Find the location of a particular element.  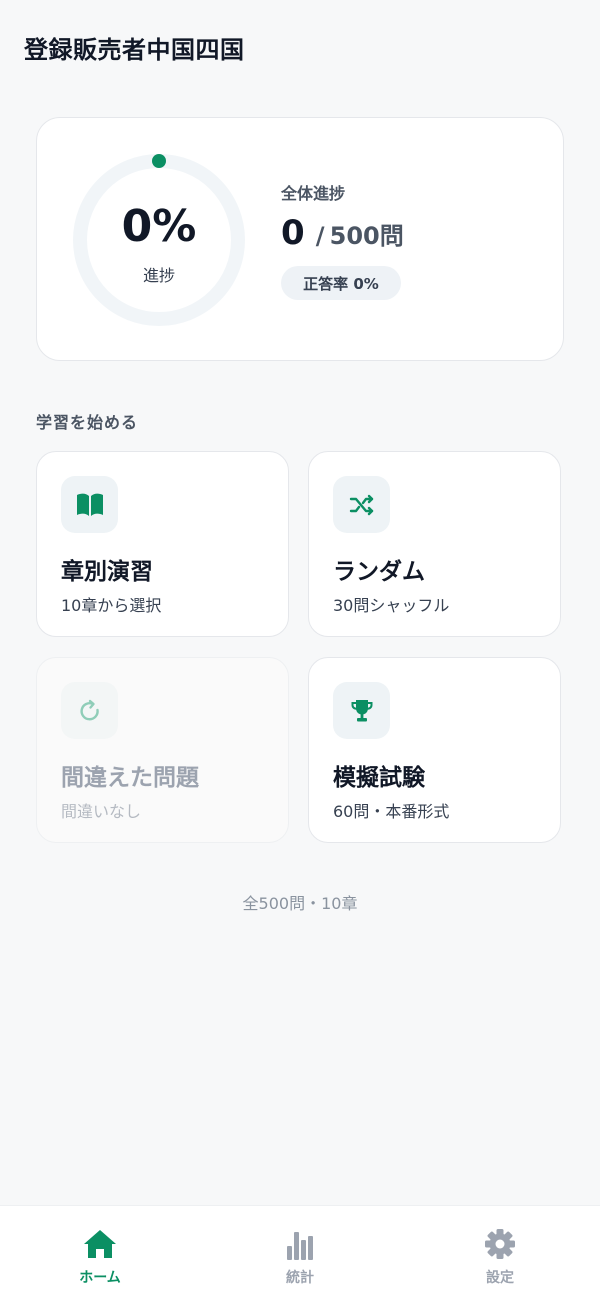

mock-exam-card: 模擬試験 60問・本番形式 is located at coordinates (434, 750).